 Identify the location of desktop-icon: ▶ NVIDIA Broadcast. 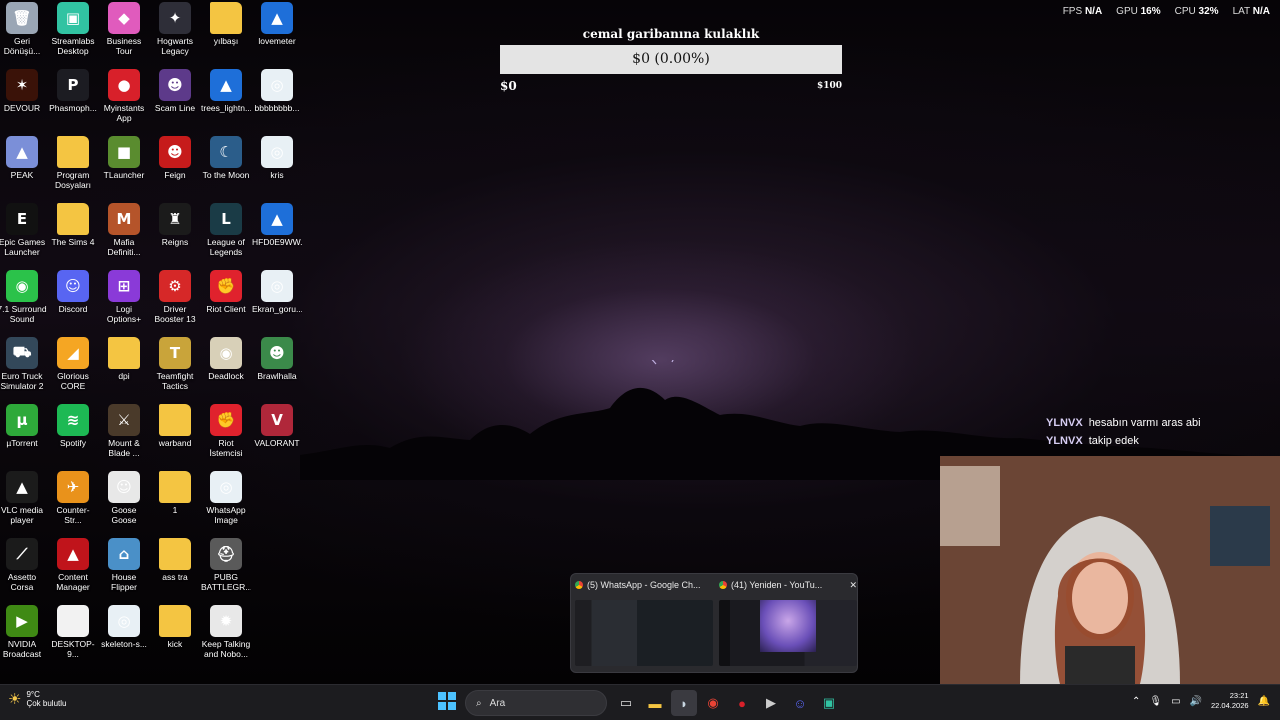
(23, 632).